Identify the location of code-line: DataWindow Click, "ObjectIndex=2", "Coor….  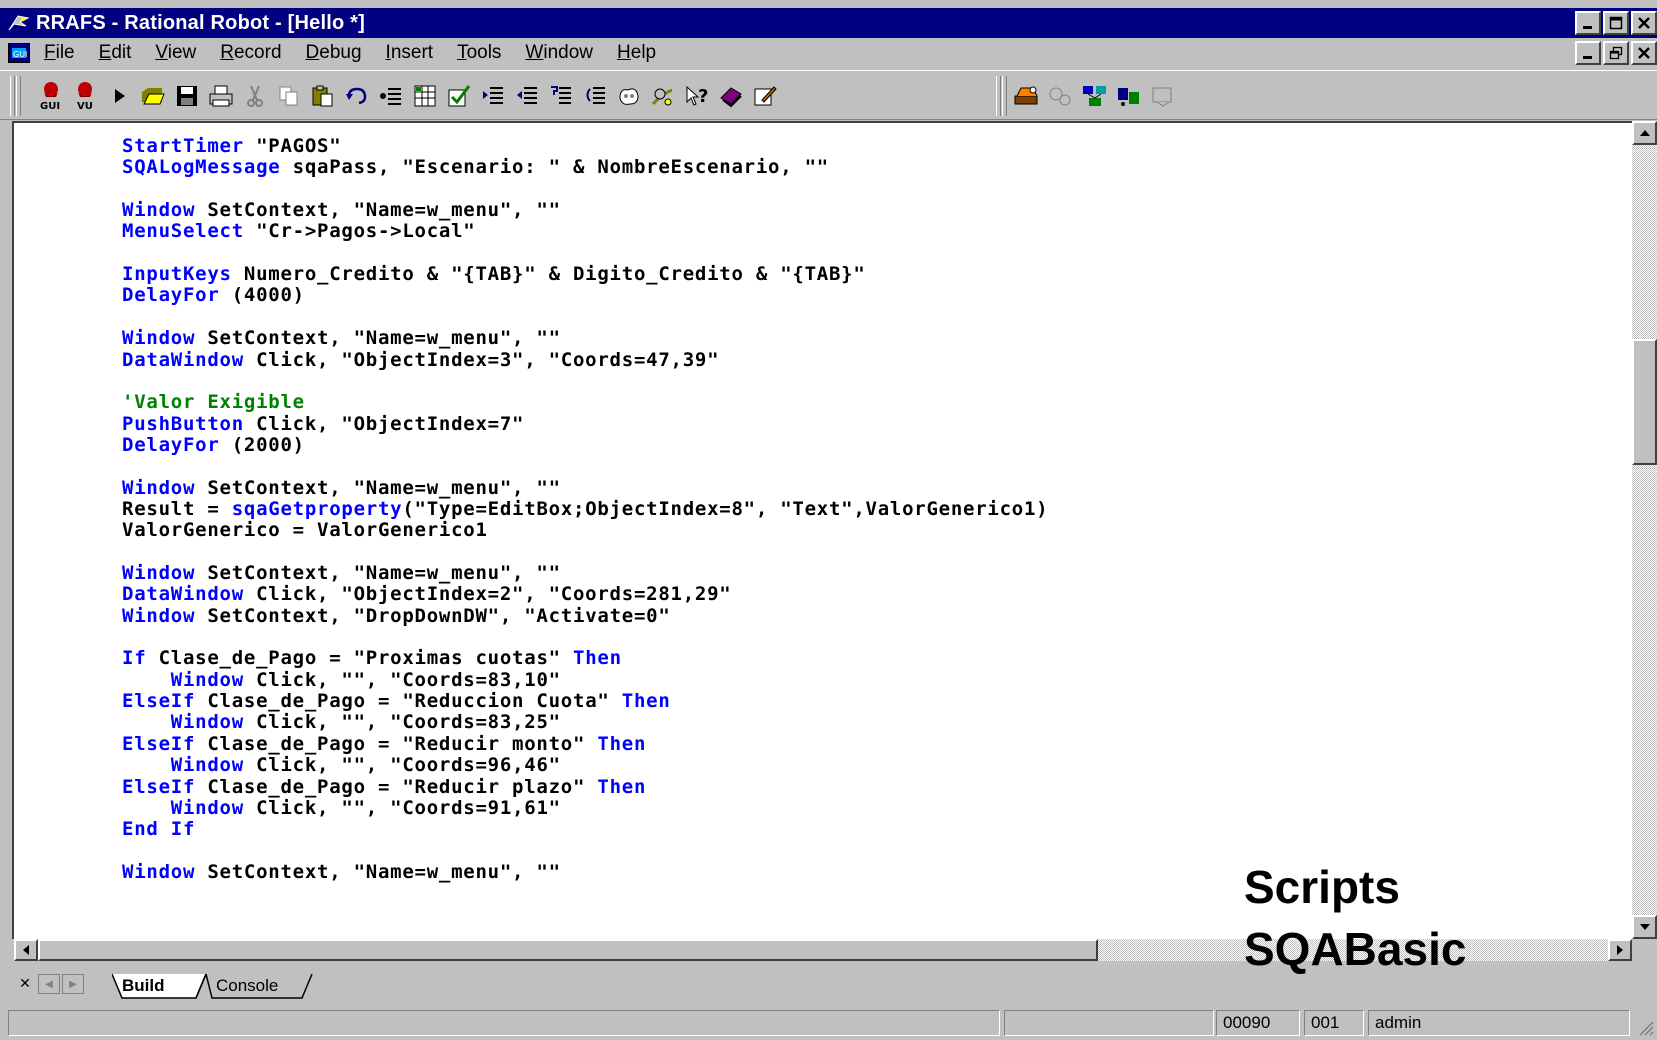
(426, 594).